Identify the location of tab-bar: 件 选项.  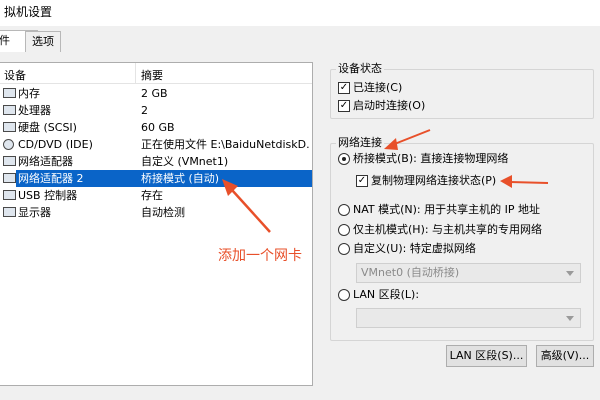
(300, 39).